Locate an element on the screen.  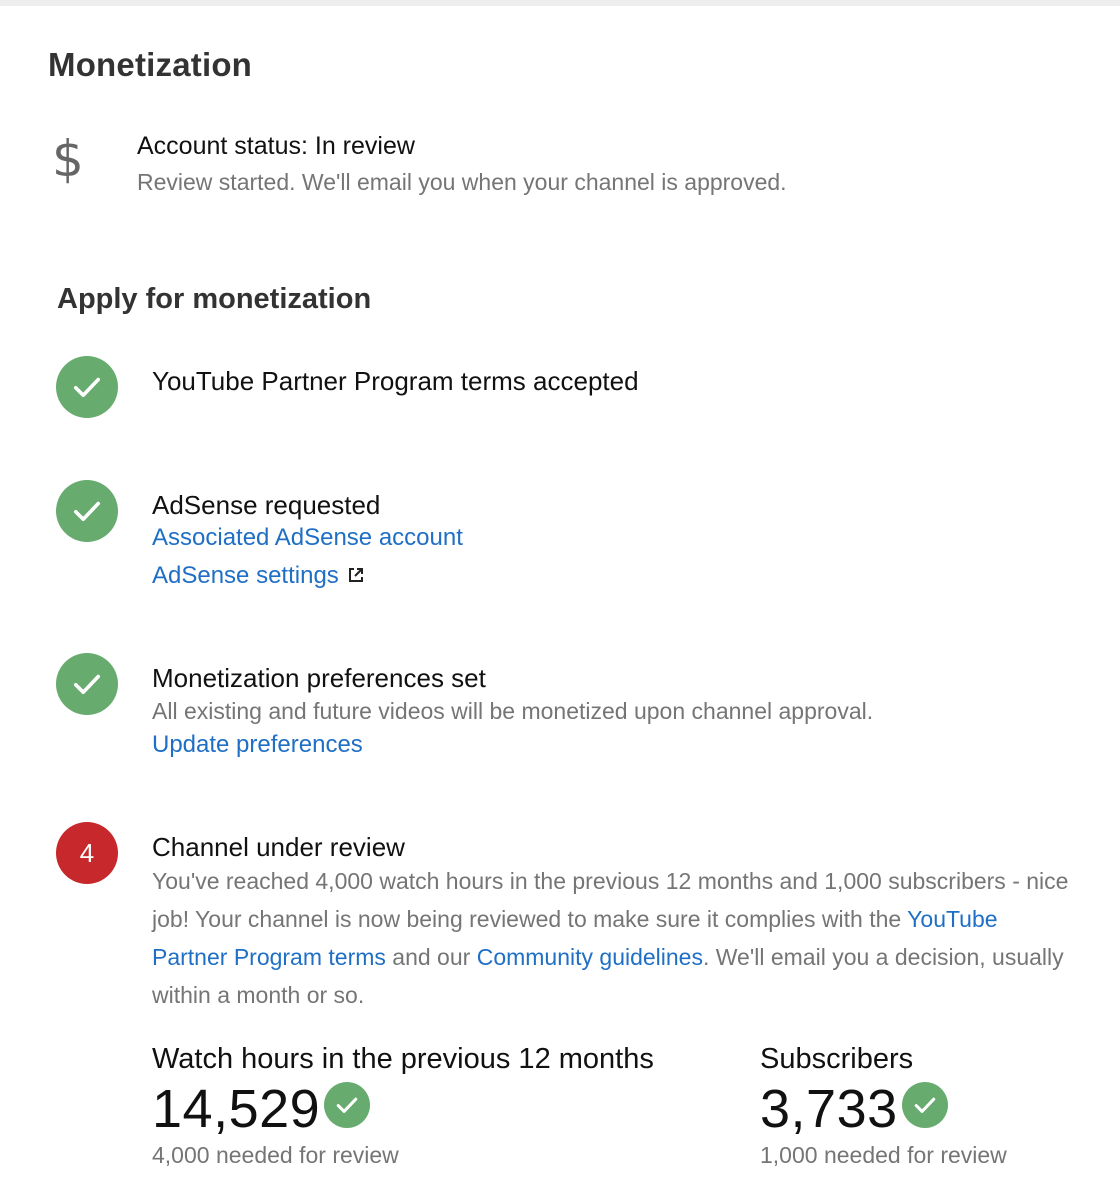
subscribers-check-icon is located at coordinates (925, 1105).